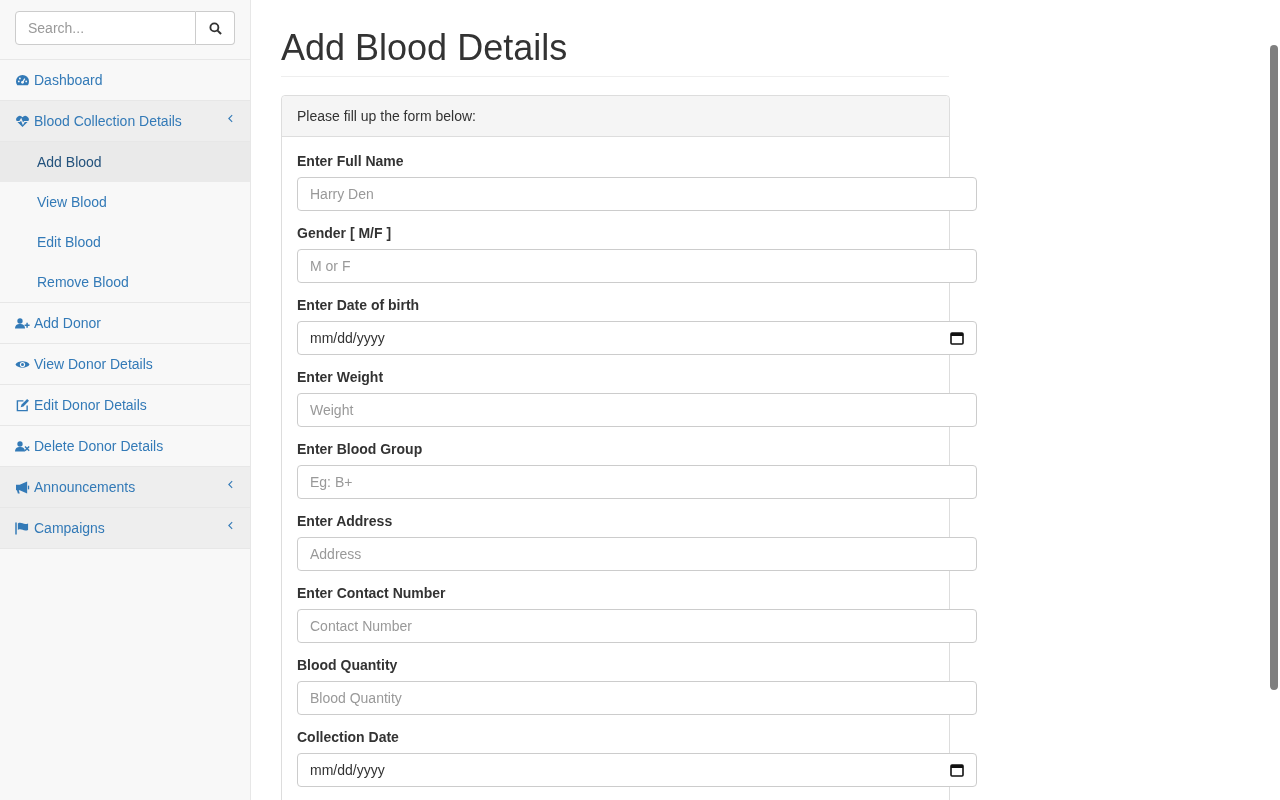 This screenshot has height=800, width=1280. Describe the element at coordinates (637, 265) in the screenshot. I see `input-field: M or F` at that location.